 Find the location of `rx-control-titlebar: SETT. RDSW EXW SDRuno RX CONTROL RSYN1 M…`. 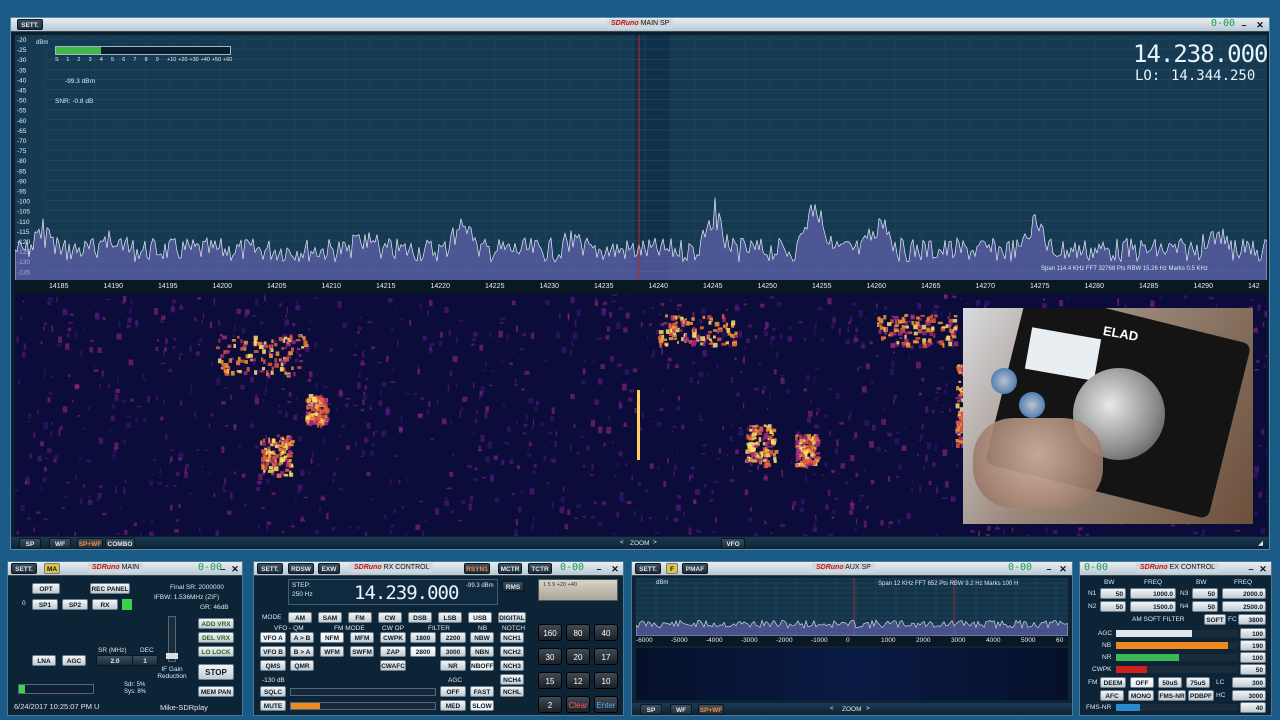

rx-control-titlebar: SETT. RDSW EXW SDRuno RX CONTROL RSYN1 M… is located at coordinates (438, 569).